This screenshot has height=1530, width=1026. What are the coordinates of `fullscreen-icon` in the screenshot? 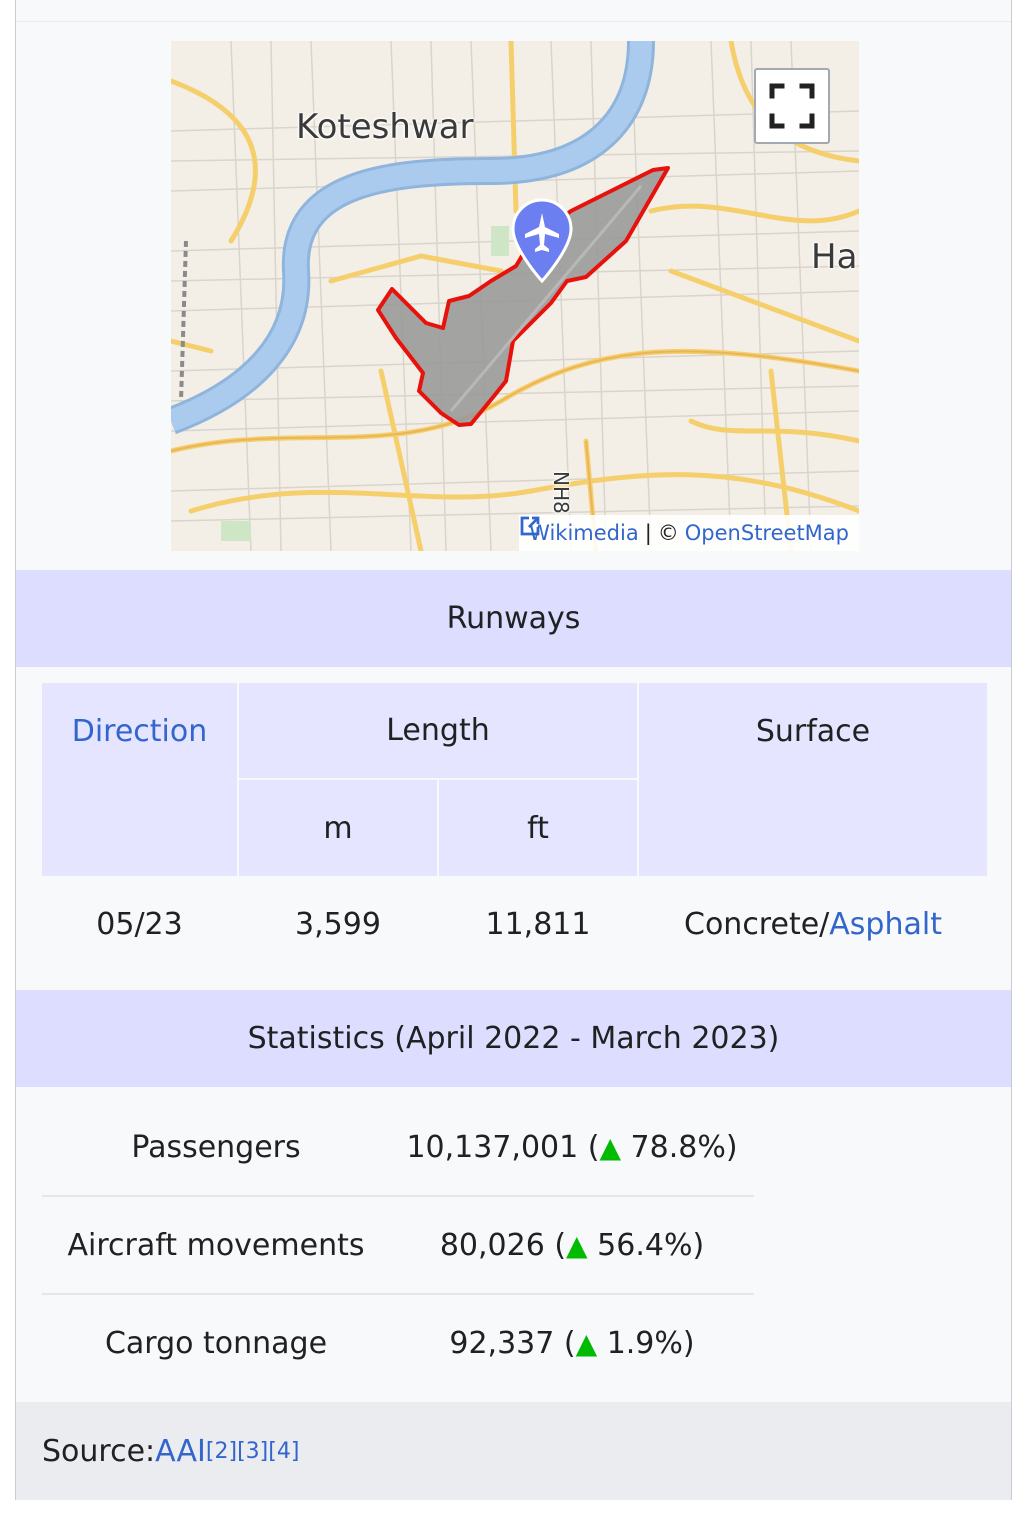 It's located at (792, 106).